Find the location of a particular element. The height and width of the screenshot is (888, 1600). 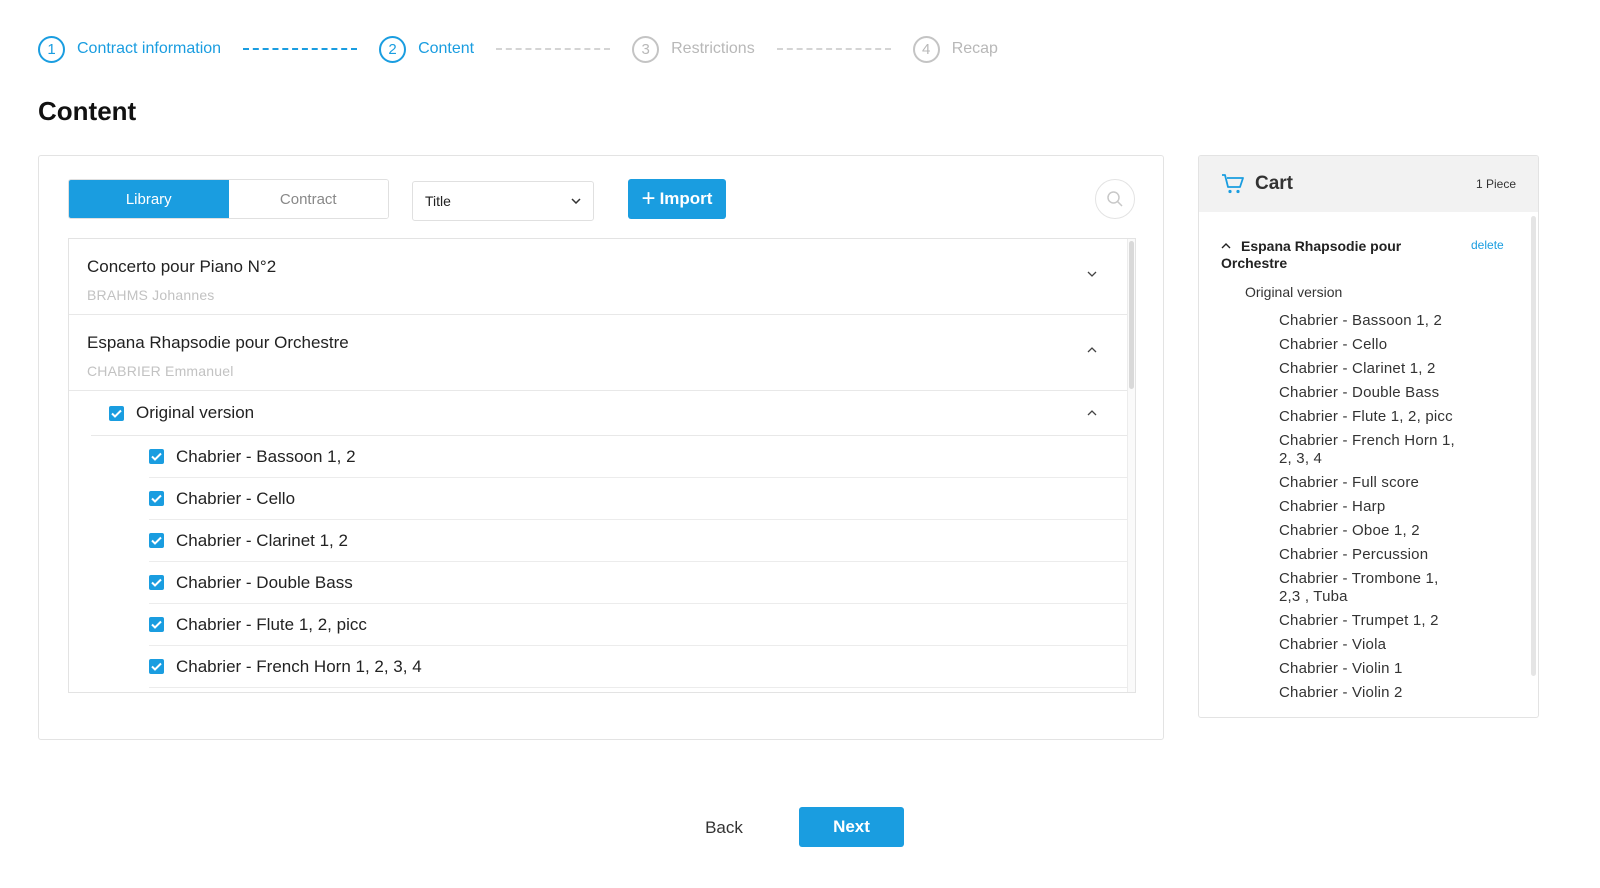

cart-part-item: Chabrier - Bassoon 1, 2 is located at coordinates (1361, 320).